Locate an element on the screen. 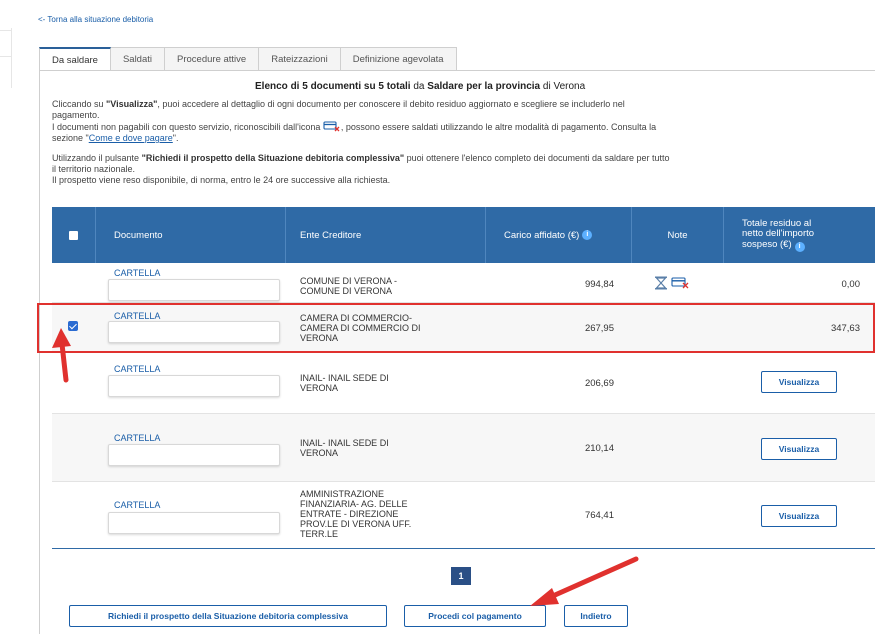 This screenshot has height=634, width=875. ente-line: CAMERA DI COMMERCIO- is located at coordinates (356, 318).